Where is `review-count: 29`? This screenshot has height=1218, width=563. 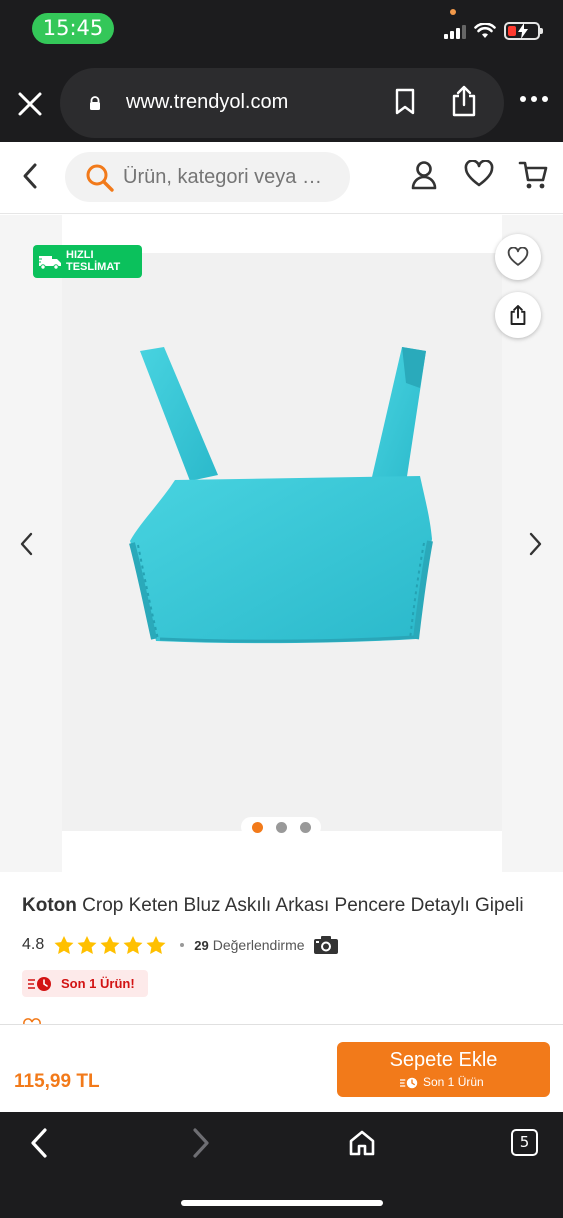 review-count: 29 is located at coordinates (201, 945).